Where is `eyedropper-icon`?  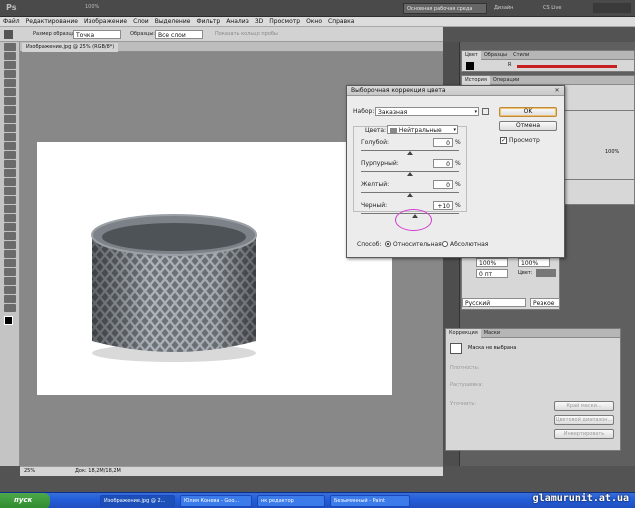
eyedropper-icon is located at coordinates (8, 34).